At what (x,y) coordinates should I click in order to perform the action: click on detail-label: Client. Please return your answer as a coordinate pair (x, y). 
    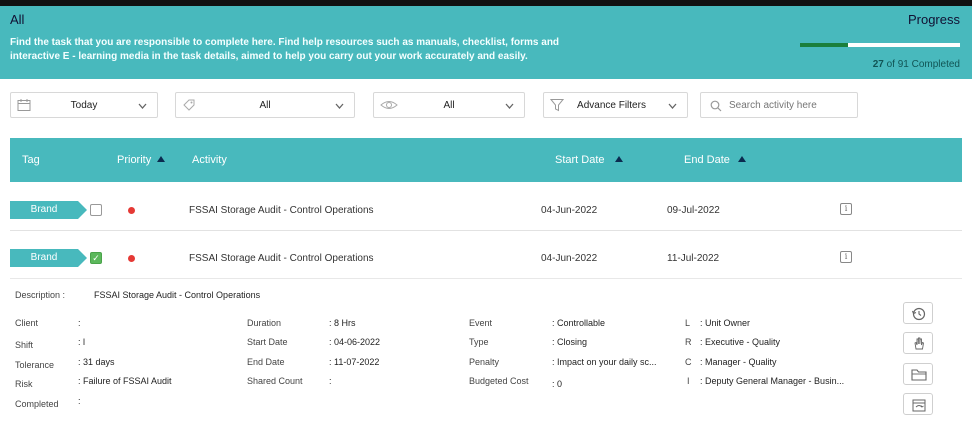
    Looking at the image, I should click on (27, 323).